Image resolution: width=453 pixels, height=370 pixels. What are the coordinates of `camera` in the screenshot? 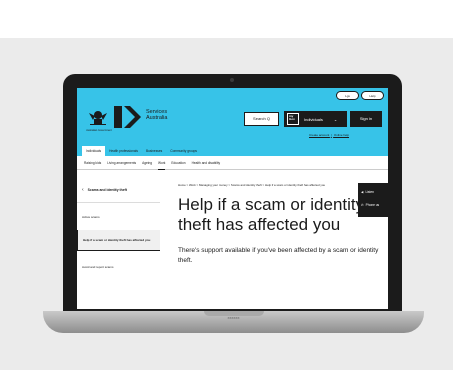 It's located at (232, 80).